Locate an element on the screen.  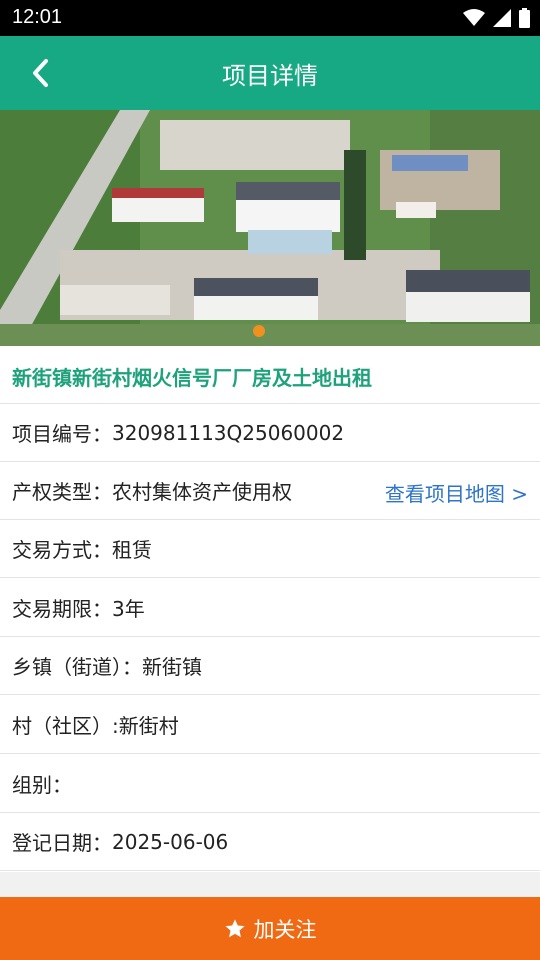
code-label: 项目编号： is located at coordinates (62, 434).